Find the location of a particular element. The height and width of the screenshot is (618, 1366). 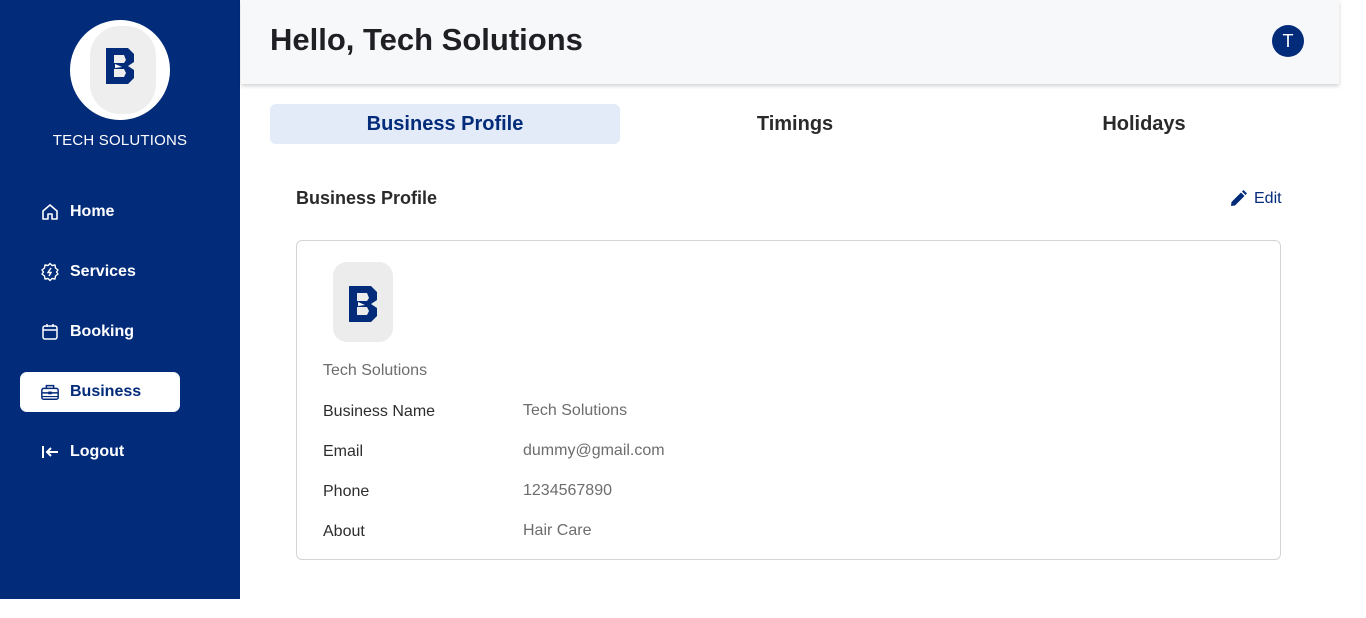

brand-logo is located at coordinates (120, 70).